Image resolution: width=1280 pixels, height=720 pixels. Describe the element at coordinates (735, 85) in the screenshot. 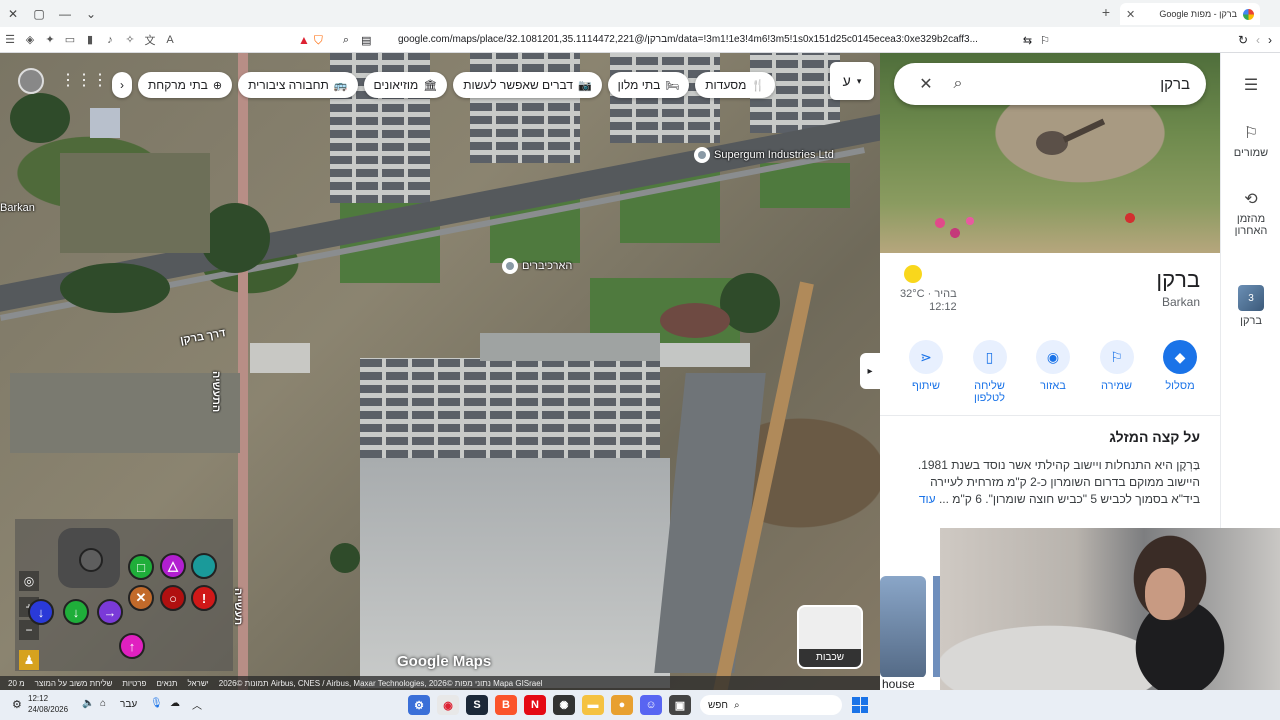

I see `chip-restaurants: 🍴 מסעדות` at that location.